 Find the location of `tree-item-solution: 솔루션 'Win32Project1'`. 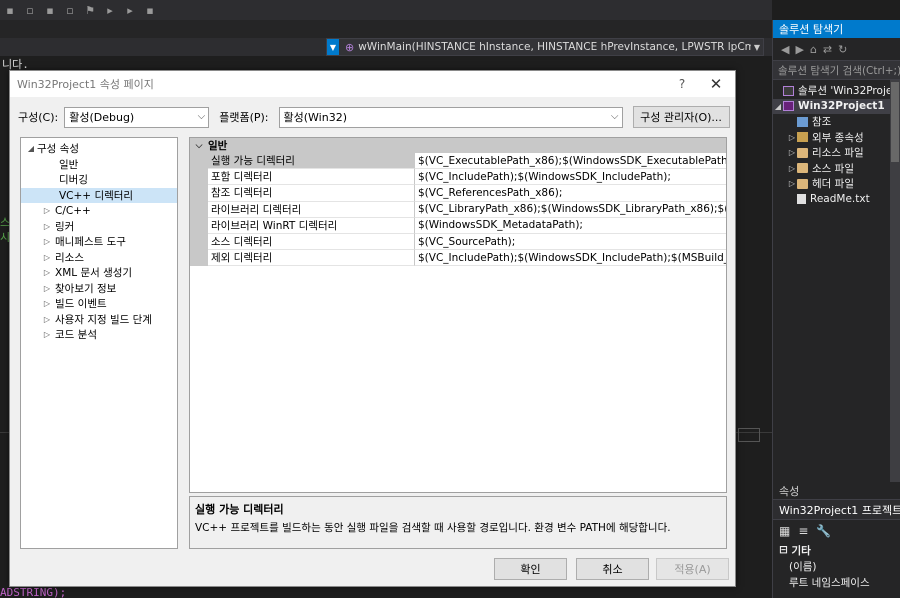

tree-item-solution: 솔루션 'Win32Project1' is located at coordinates (836, 91).